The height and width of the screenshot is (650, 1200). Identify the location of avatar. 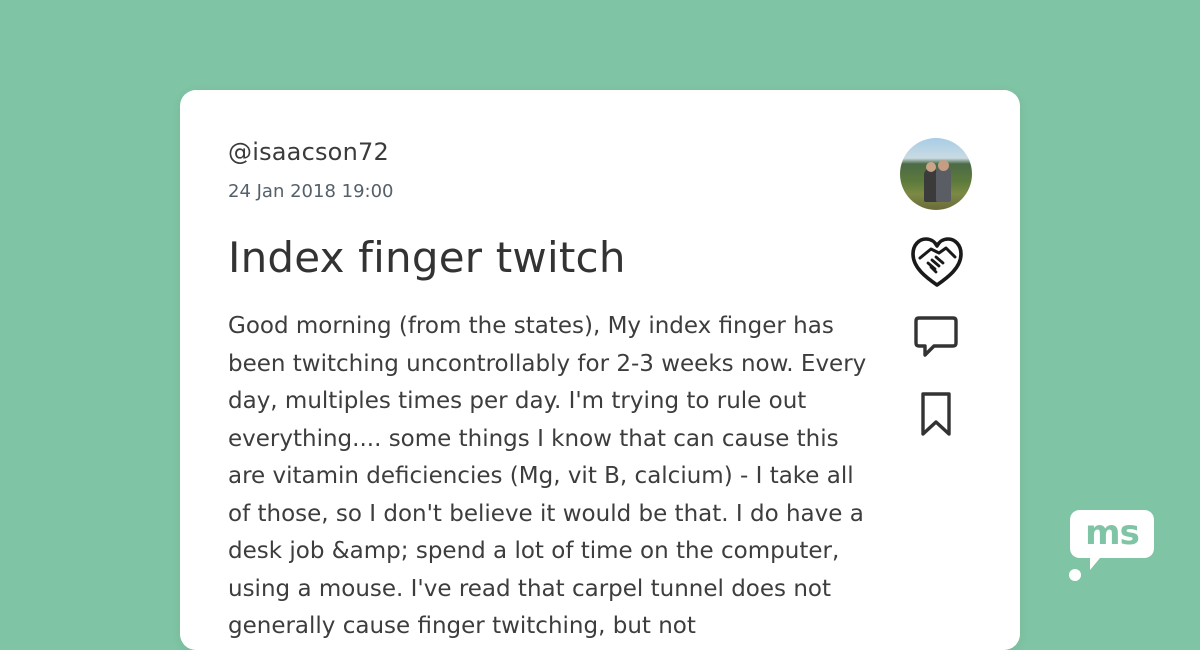
(936, 174).